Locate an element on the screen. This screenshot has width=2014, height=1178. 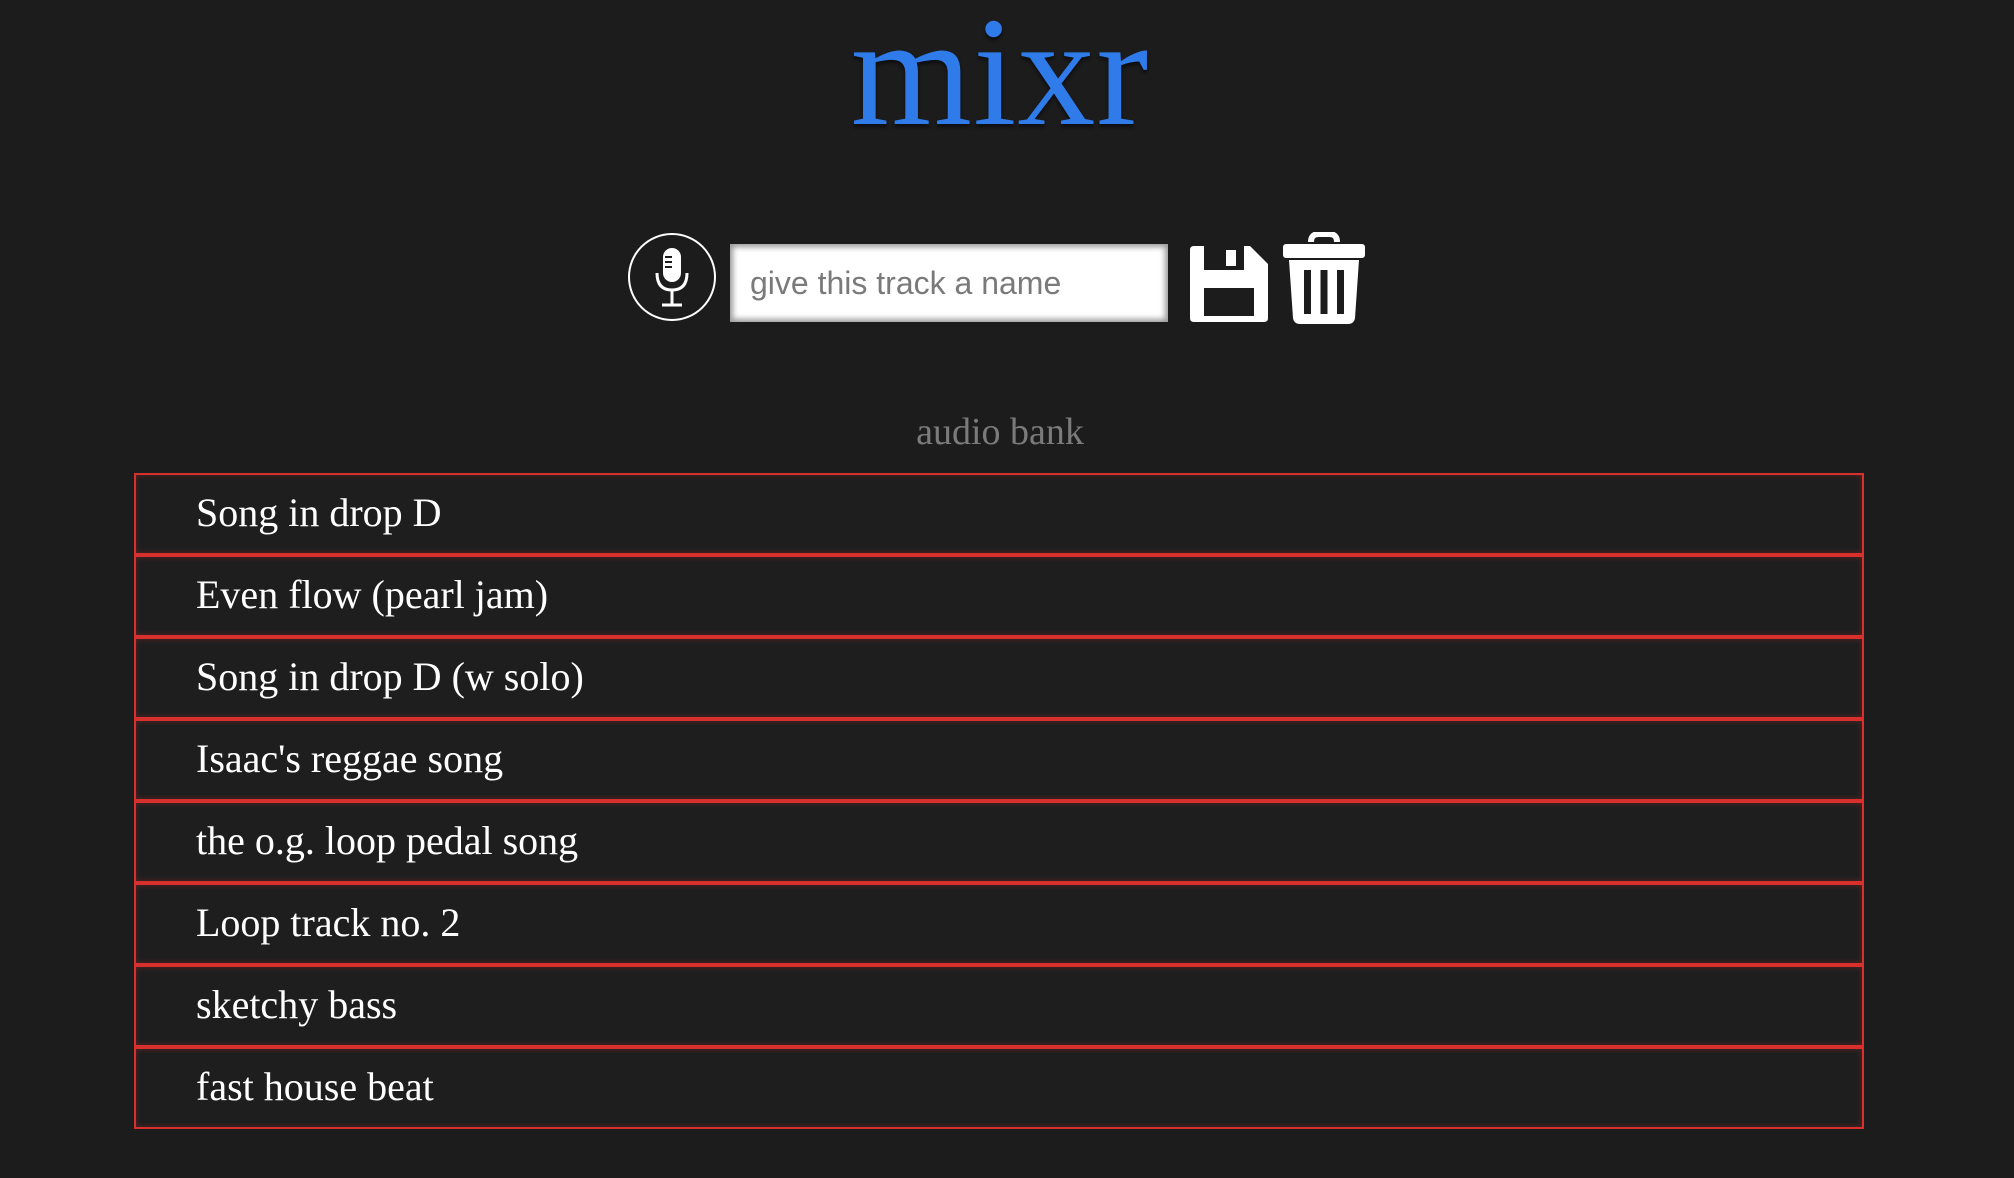
floppy-disk-icon is located at coordinates (1229, 284).